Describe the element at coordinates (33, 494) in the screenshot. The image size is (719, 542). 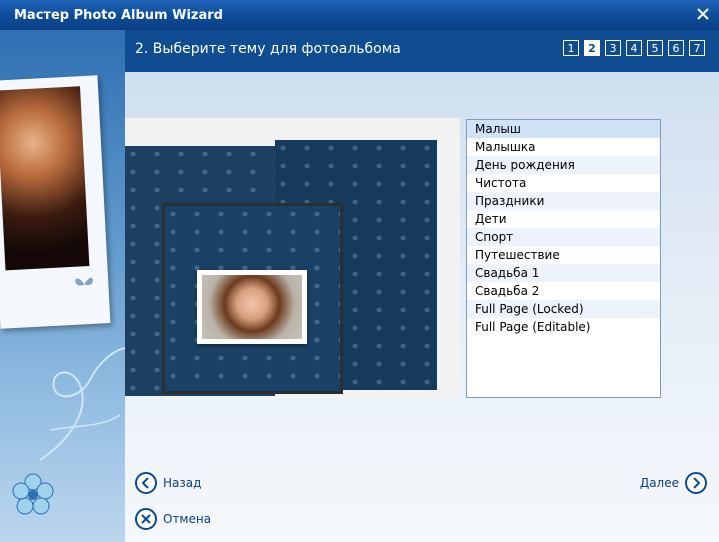
I see `flower-icon` at that location.